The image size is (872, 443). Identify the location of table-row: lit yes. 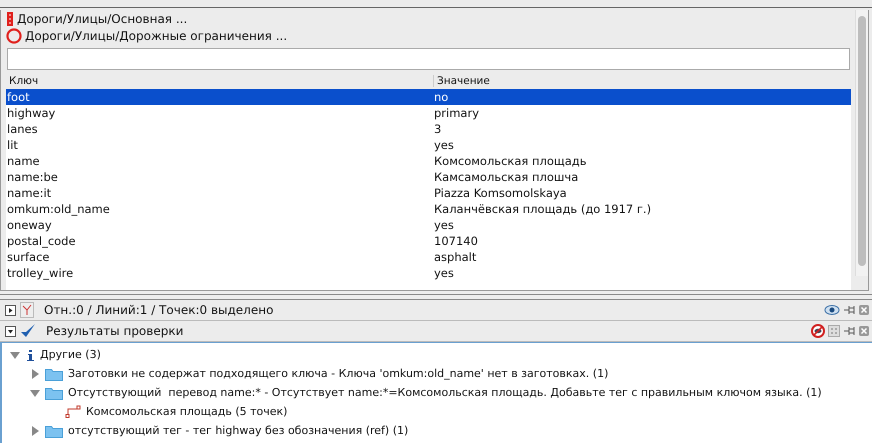
(428, 145).